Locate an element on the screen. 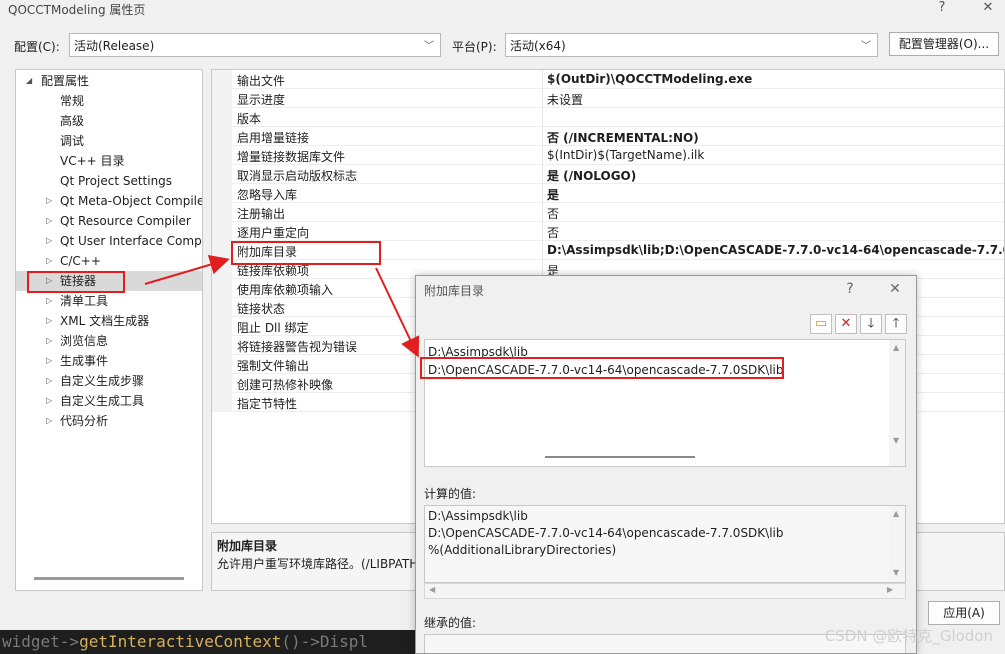 The height and width of the screenshot is (654, 1005). watermark: CSDN @欧特克_Glodon is located at coordinates (908, 636).